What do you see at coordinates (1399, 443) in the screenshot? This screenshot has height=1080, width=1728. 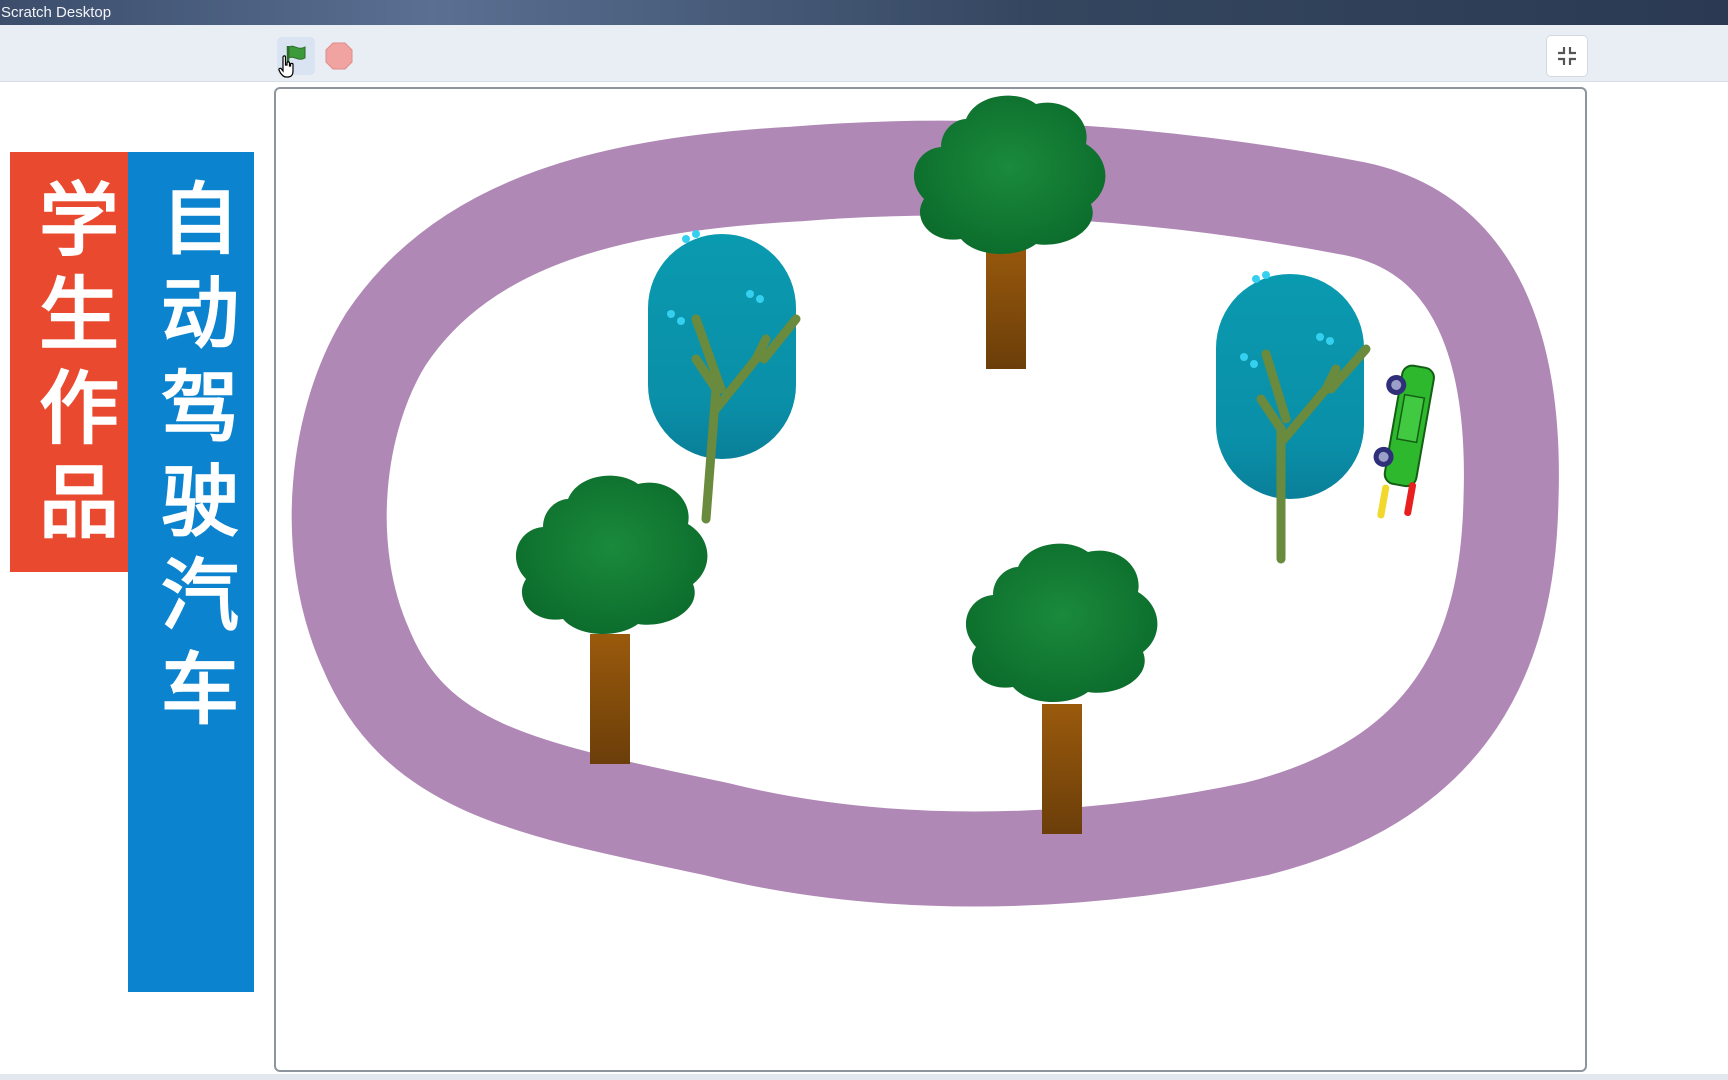 I see `car-sprite` at bounding box center [1399, 443].